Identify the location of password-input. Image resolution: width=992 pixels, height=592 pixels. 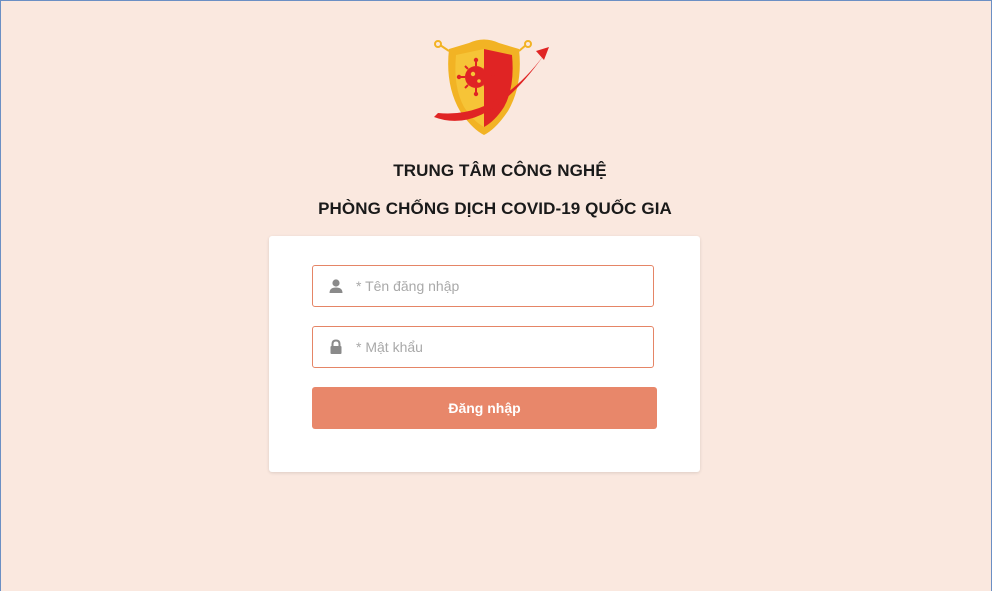
(501, 347).